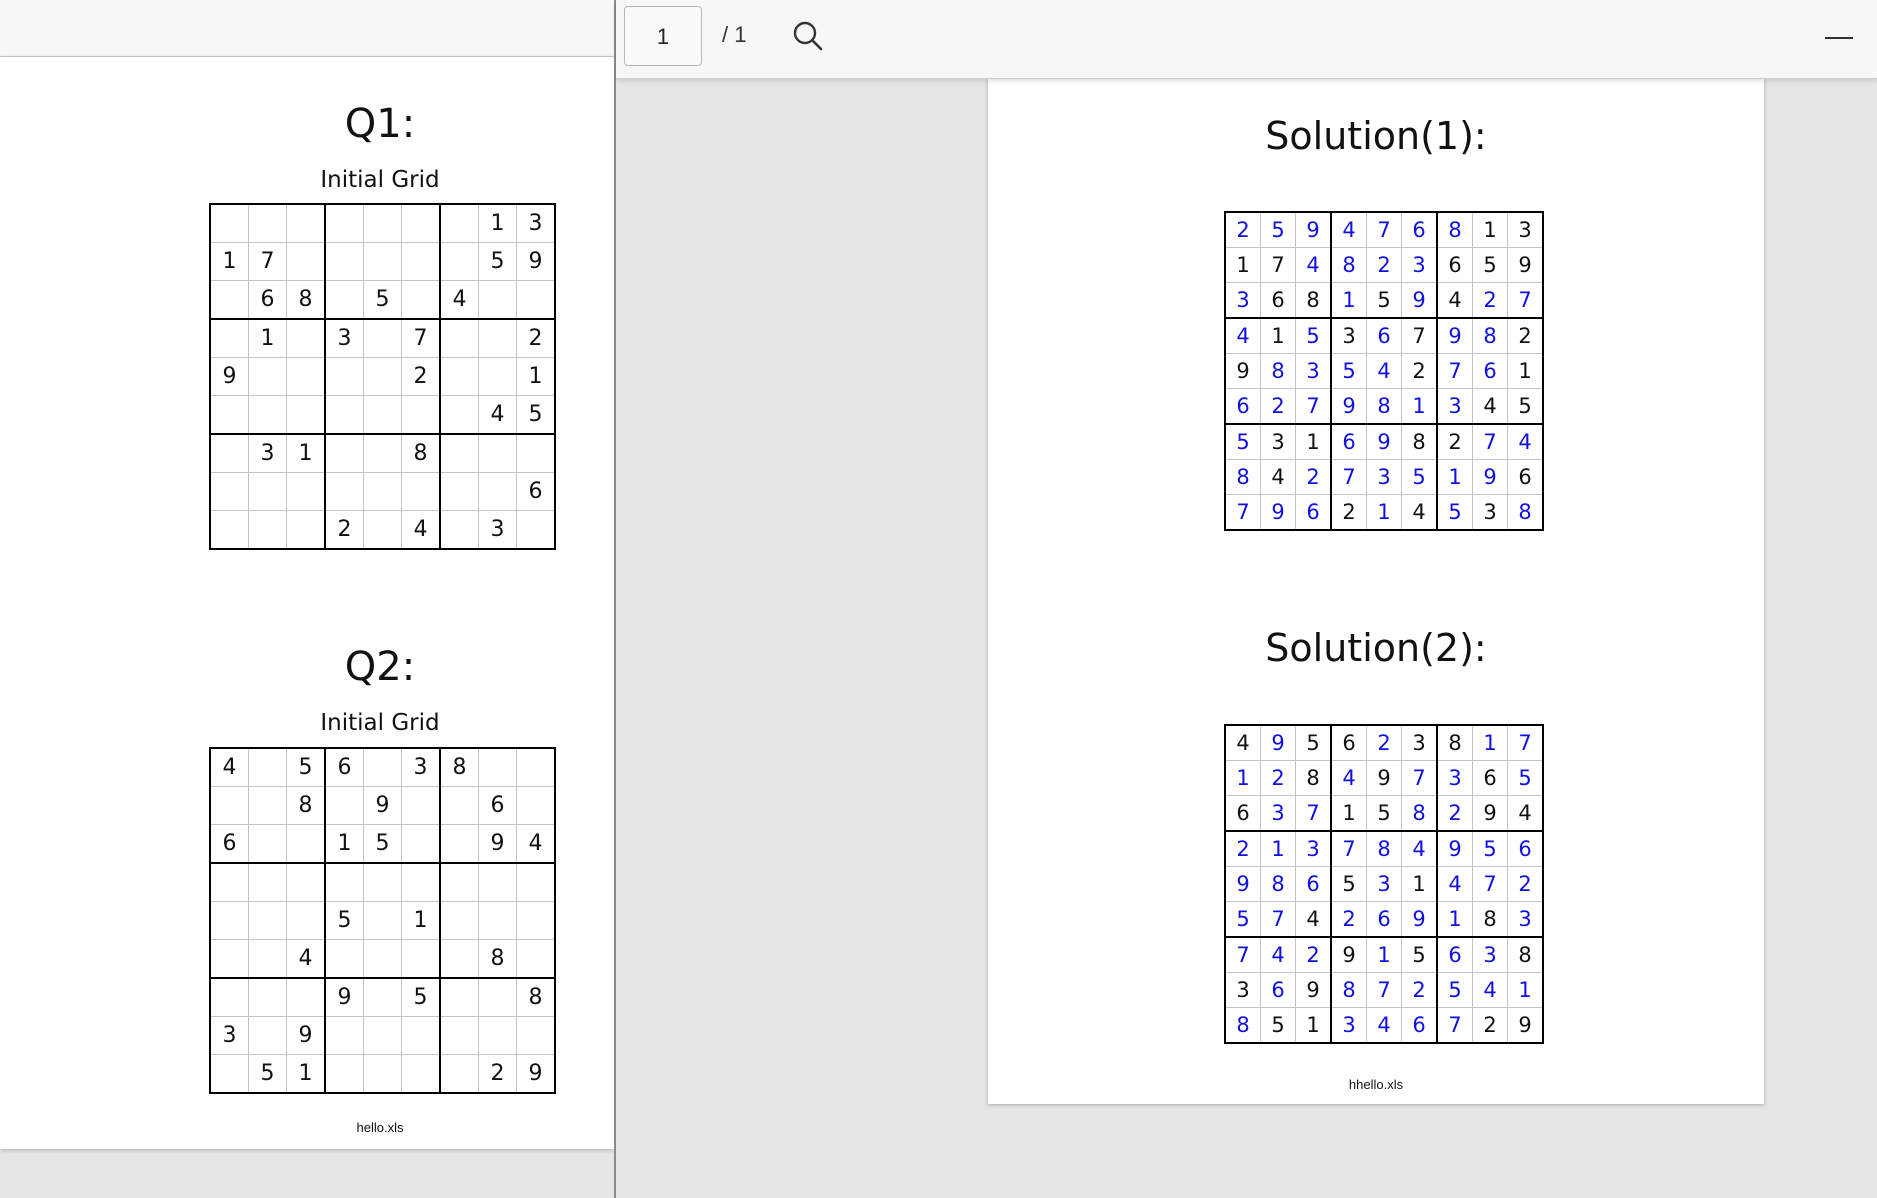 The width and height of the screenshot is (1877, 1198). I want to click on minimize-icon, so click(1839, 39).